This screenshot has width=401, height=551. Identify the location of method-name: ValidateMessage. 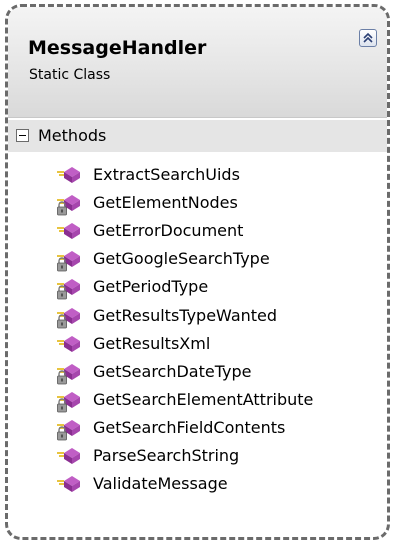
(160, 484).